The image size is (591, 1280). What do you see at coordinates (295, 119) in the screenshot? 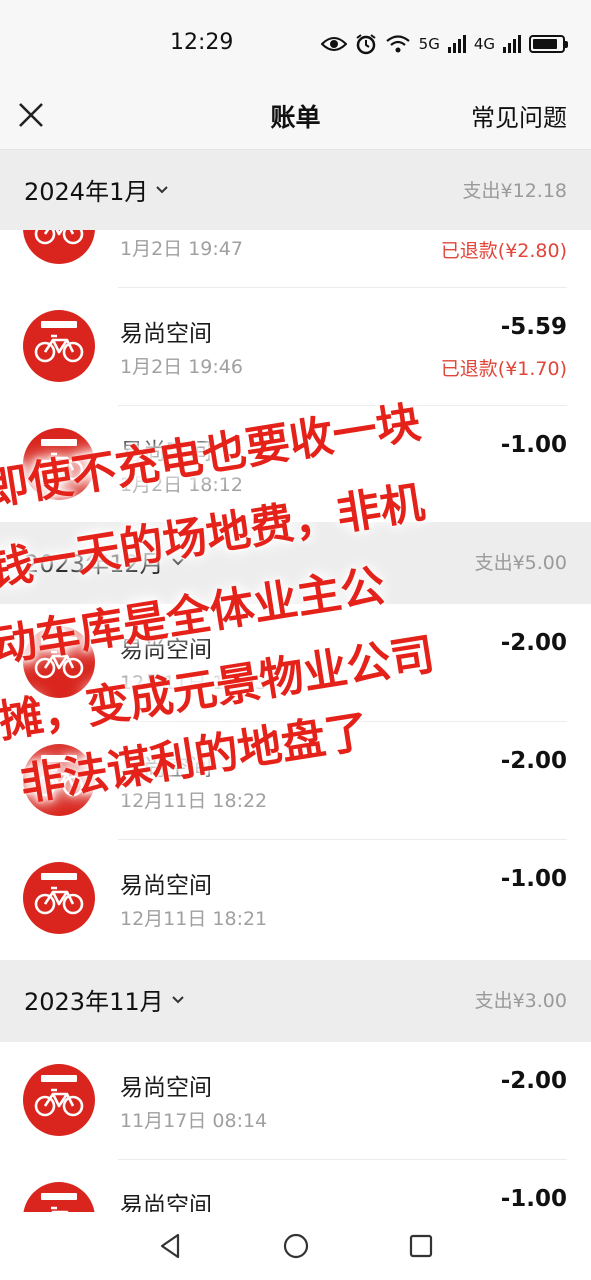
I see `nav-bar: 账单 常见问题` at bounding box center [295, 119].